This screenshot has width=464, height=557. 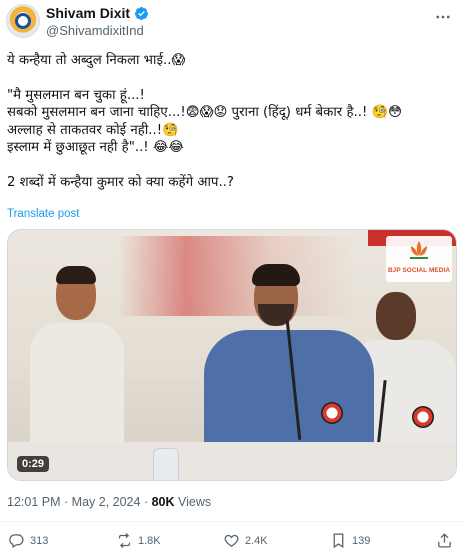 What do you see at coordinates (166, 464) in the screenshot?
I see `water-bottle` at bounding box center [166, 464].